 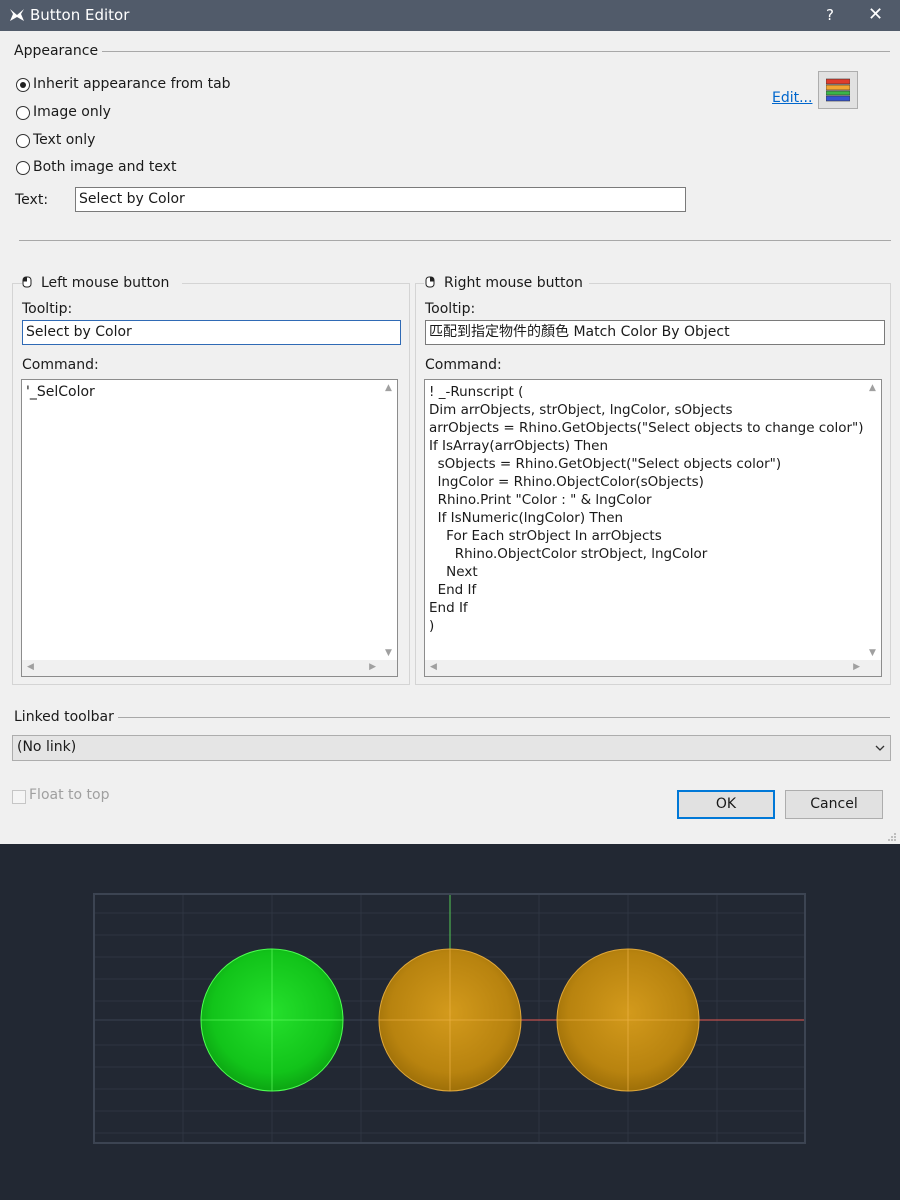 I want to click on appearance-separator, so click(x=455, y=240).